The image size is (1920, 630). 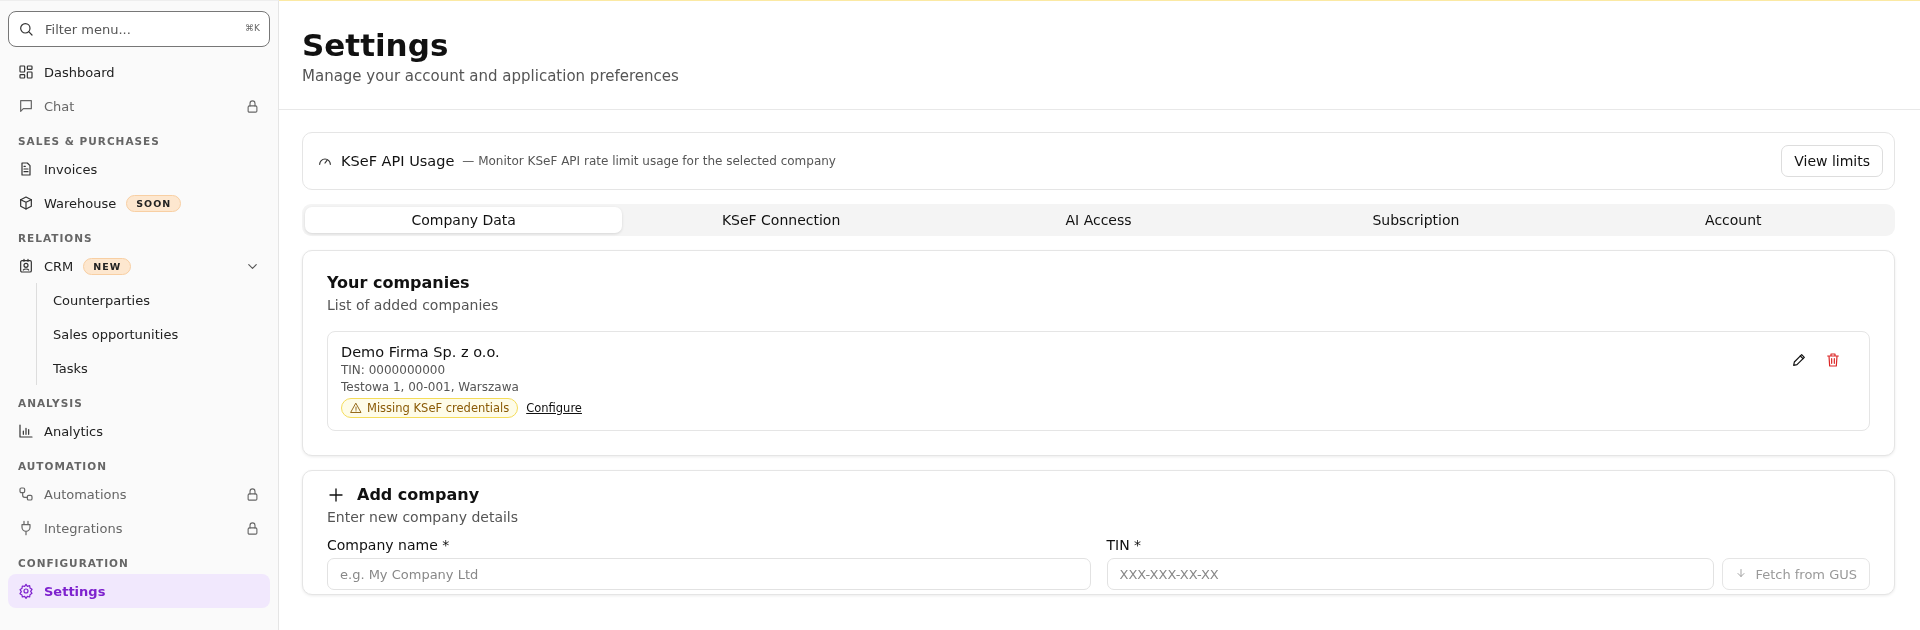 What do you see at coordinates (649, 161) in the screenshot?
I see `usage-description: — Monitor KSeF API rate limit usage for the selected company` at bounding box center [649, 161].